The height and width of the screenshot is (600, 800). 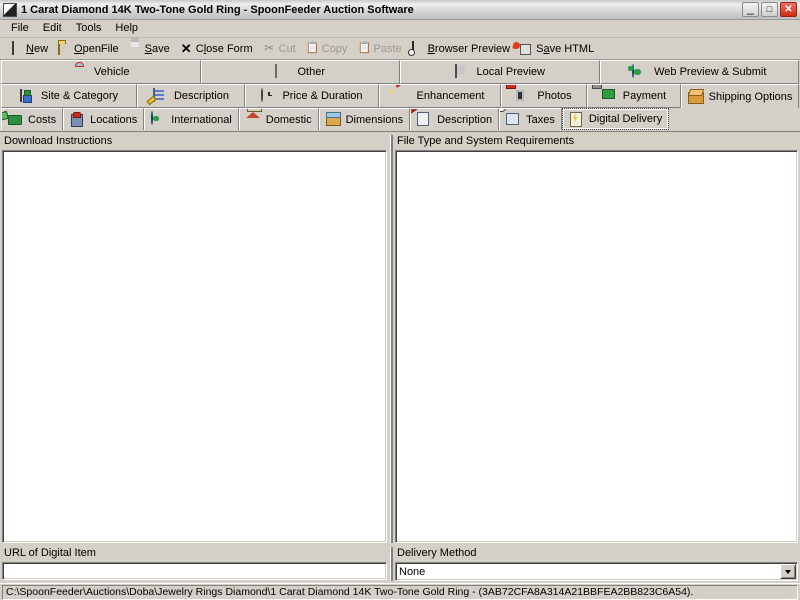 I want to click on scissors-icon: ✂, so click(x=269, y=48).